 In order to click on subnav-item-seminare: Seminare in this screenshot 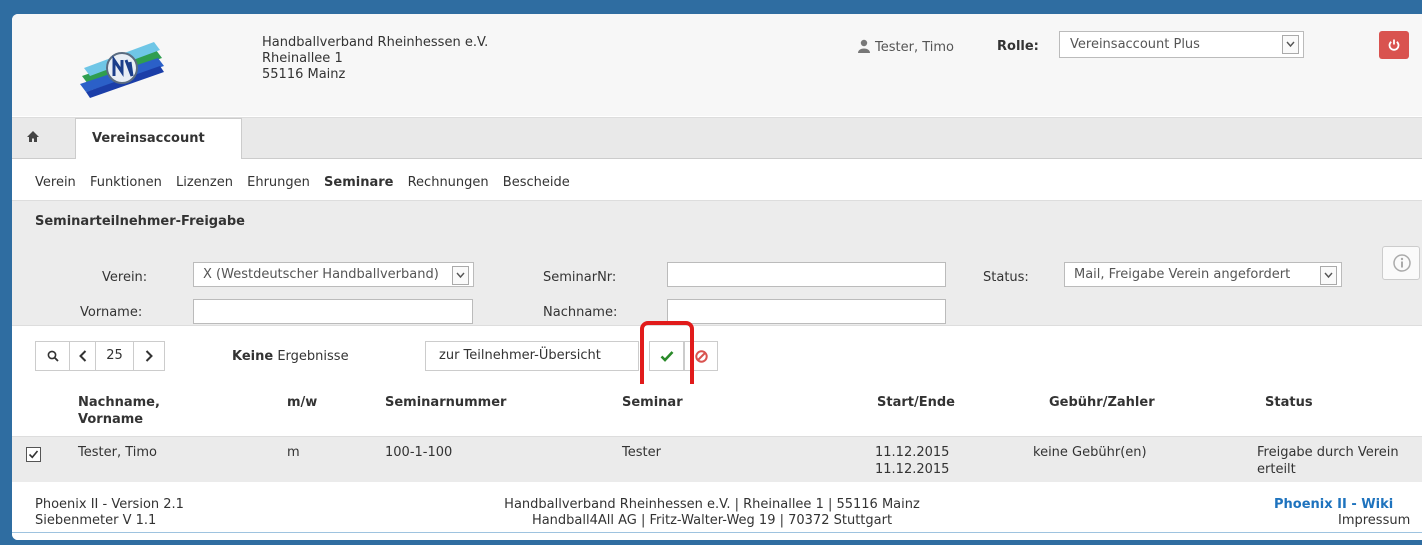, I will do `click(358, 182)`.